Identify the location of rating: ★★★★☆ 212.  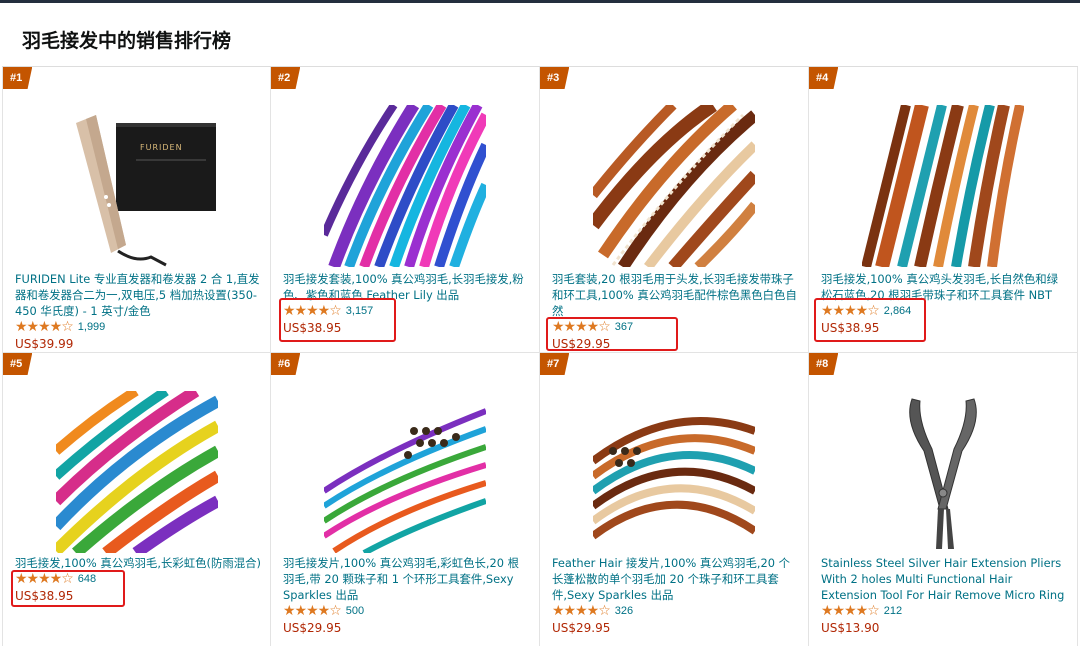
(861, 611).